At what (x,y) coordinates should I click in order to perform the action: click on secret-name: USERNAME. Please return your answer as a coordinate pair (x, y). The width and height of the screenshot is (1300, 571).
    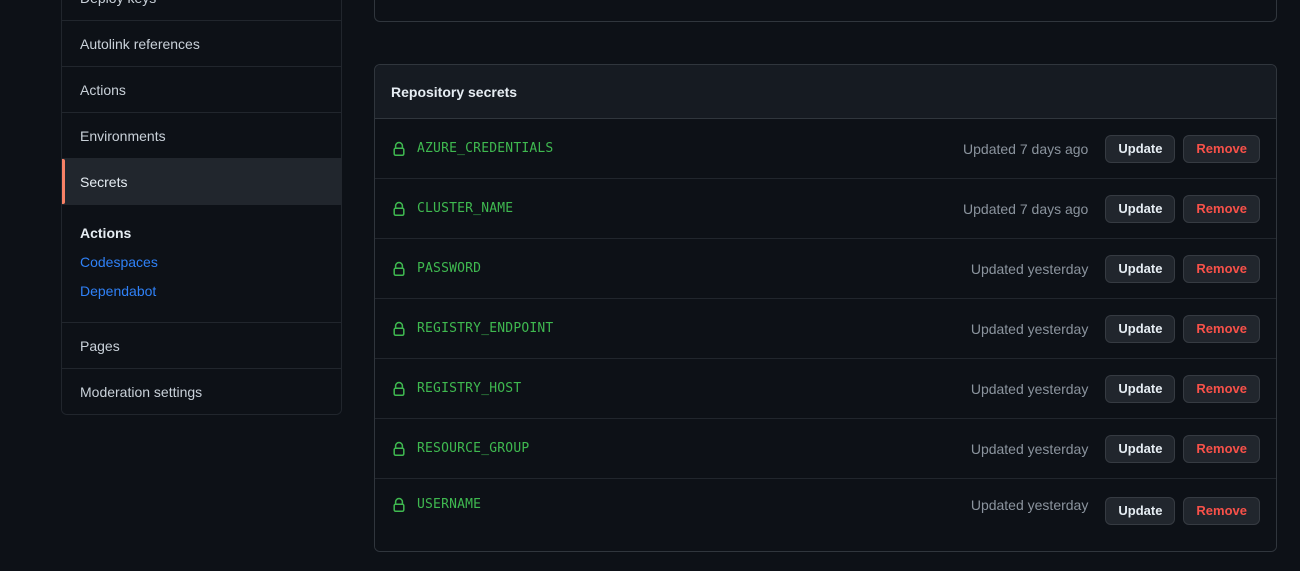
    Looking at the image, I should click on (449, 504).